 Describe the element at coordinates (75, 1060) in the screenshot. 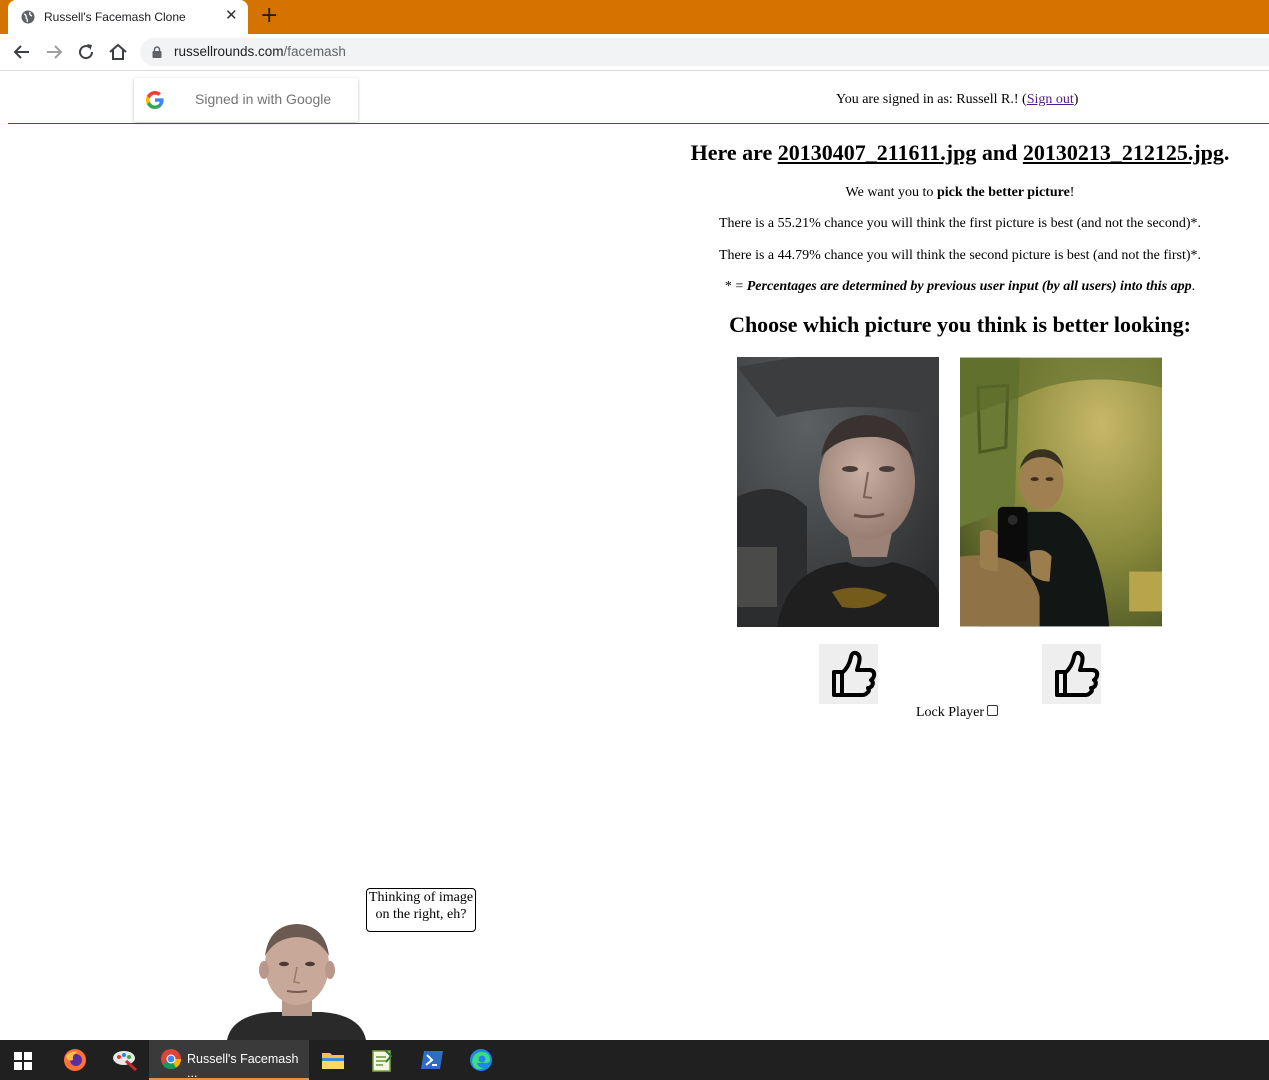

I see `firefox-icon` at that location.